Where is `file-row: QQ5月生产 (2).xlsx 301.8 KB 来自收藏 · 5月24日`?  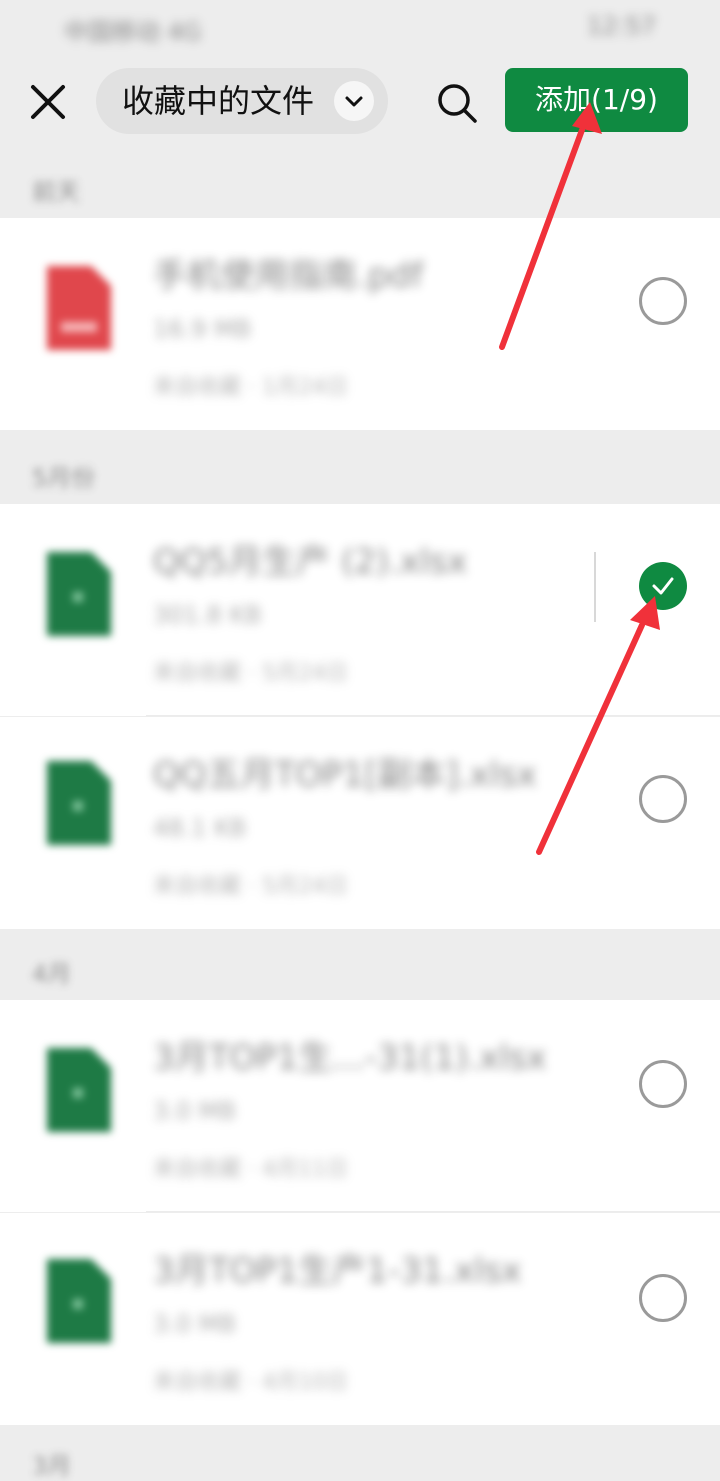 file-row: QQ5月生产 (2).xlsx 301.8 KB 来自收藏 · 5月24日 is located at coordinates (360, 610).